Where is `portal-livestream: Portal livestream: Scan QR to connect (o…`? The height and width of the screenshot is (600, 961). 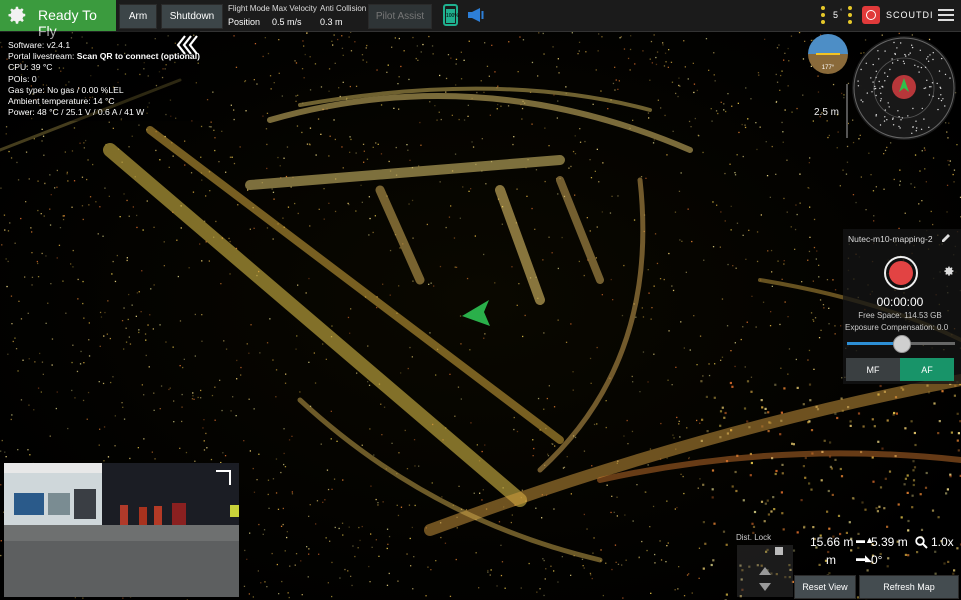
portal-livestream: Portal livestream: Scan QR to connect (o… is located at coordinates (104, 56).